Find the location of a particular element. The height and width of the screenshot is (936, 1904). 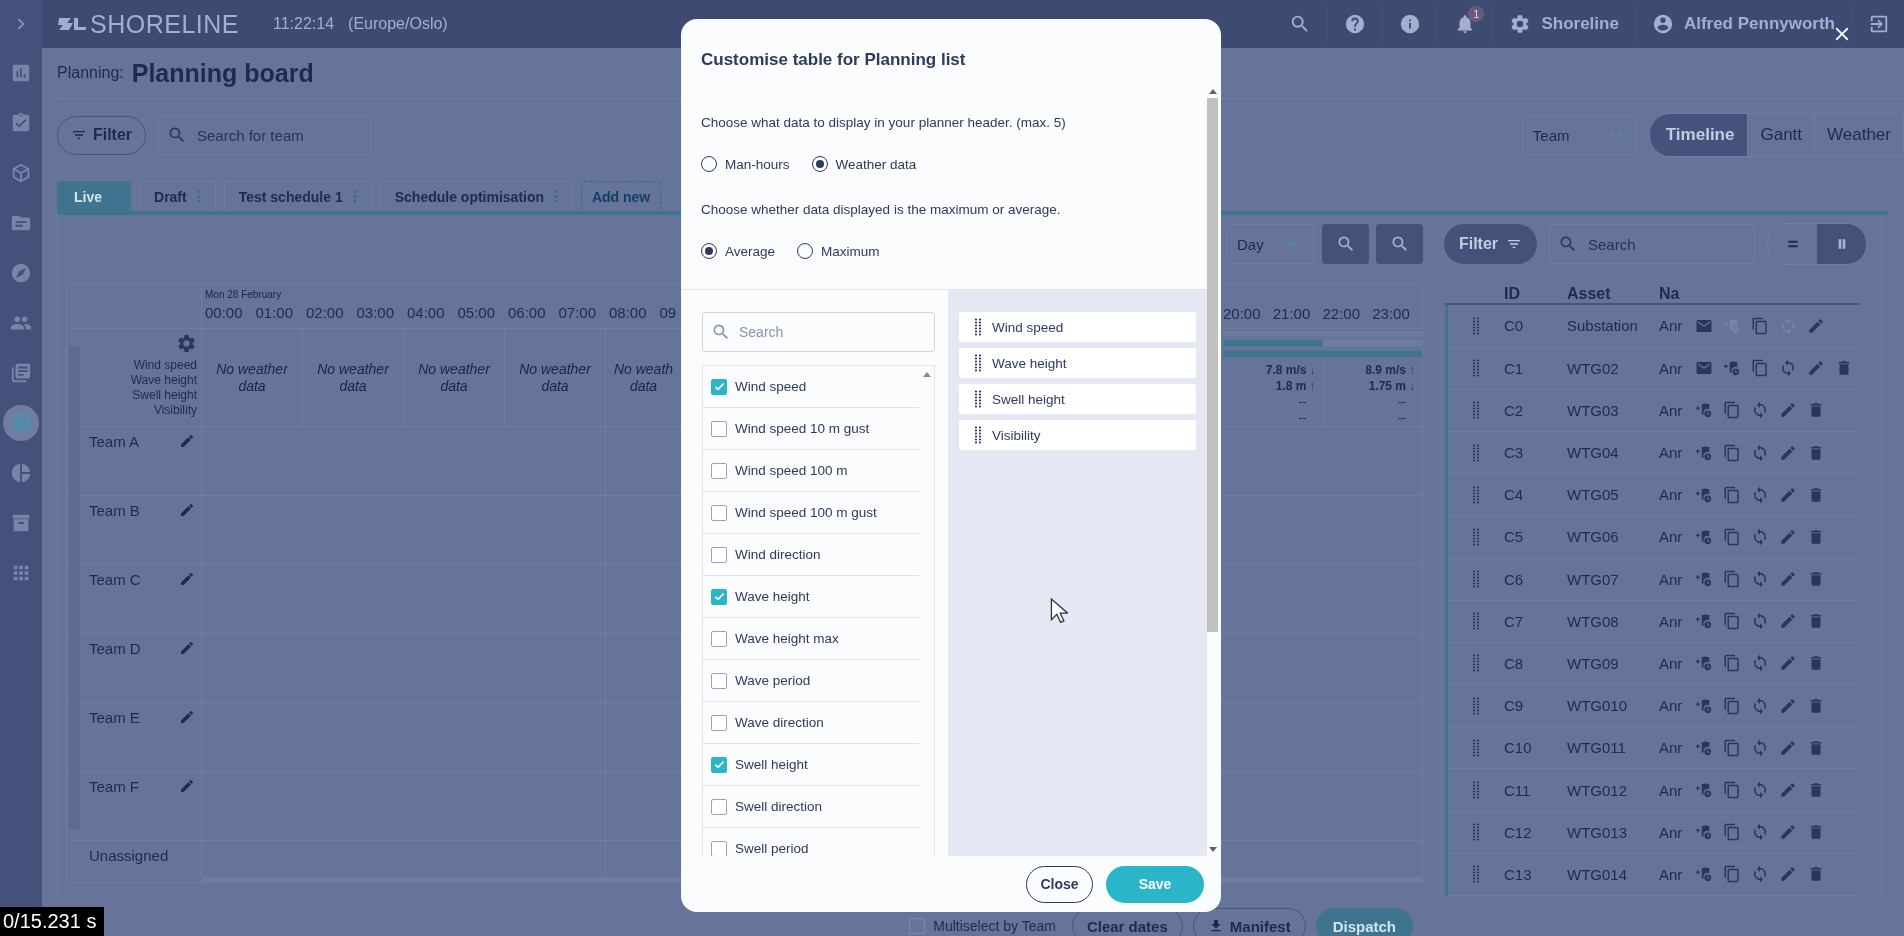

table-cell-text: C13 is located at coordinates (1518, 874).